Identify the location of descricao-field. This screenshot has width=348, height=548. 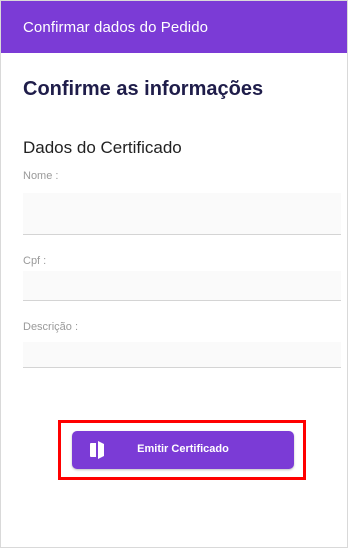
(182, 355).